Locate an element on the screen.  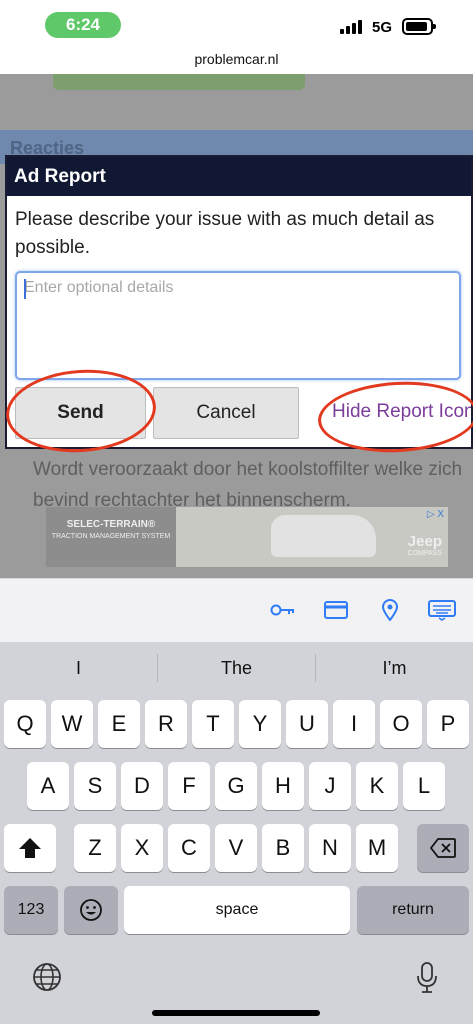
status-time: 6:24 is located at coordinates (83, 25).